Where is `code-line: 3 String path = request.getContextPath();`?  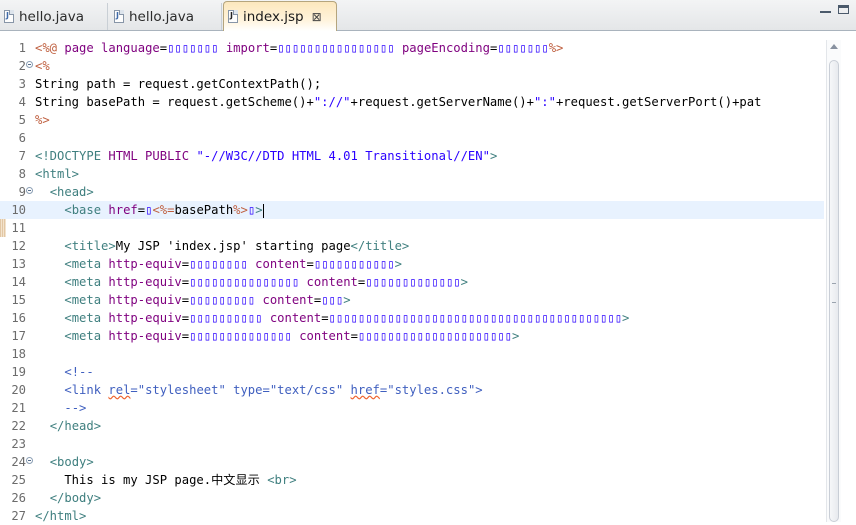 code-line: 3 String path = request.getContextPath(); is located at coordinates (412, 84).